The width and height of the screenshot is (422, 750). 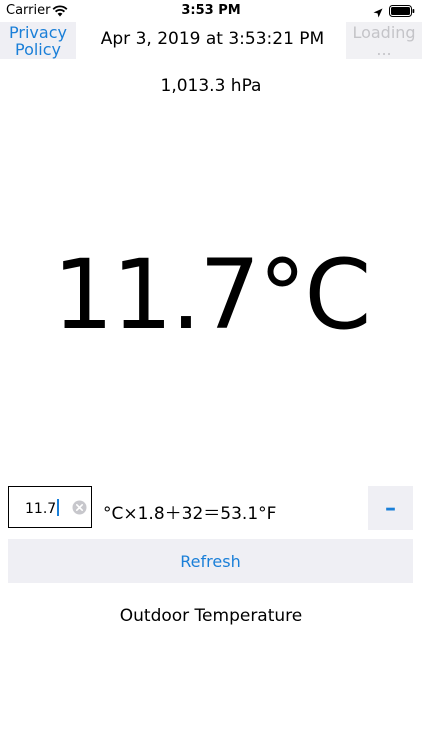 What do you see at coordinates (79, 510) in the screenshot?
I see `clear-icon` at bounding box center [79, 510].